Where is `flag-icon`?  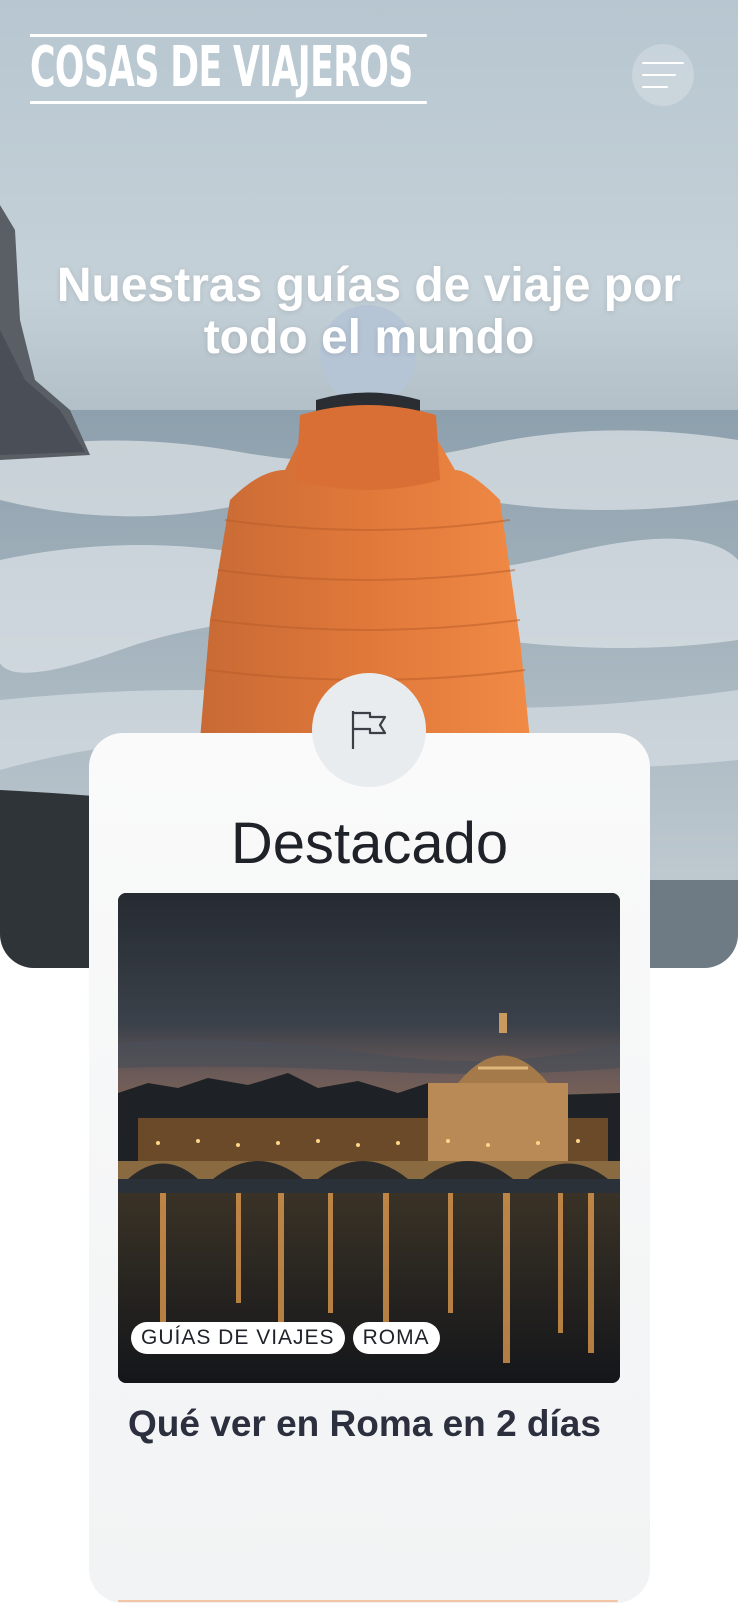 flag-icon is located at coordinates (369, 730).